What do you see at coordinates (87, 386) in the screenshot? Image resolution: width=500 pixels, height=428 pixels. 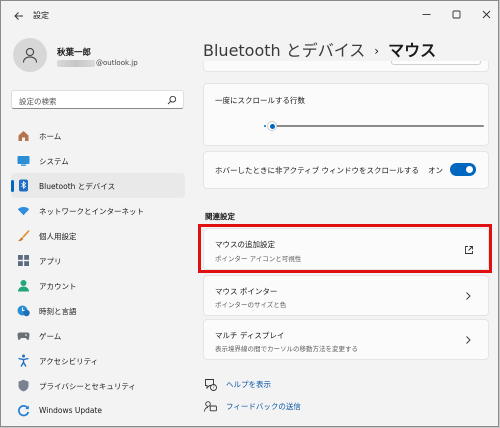 I see `sidebar-item-label: プライバシーとセキュリティ` at bounding box center [87, 386].